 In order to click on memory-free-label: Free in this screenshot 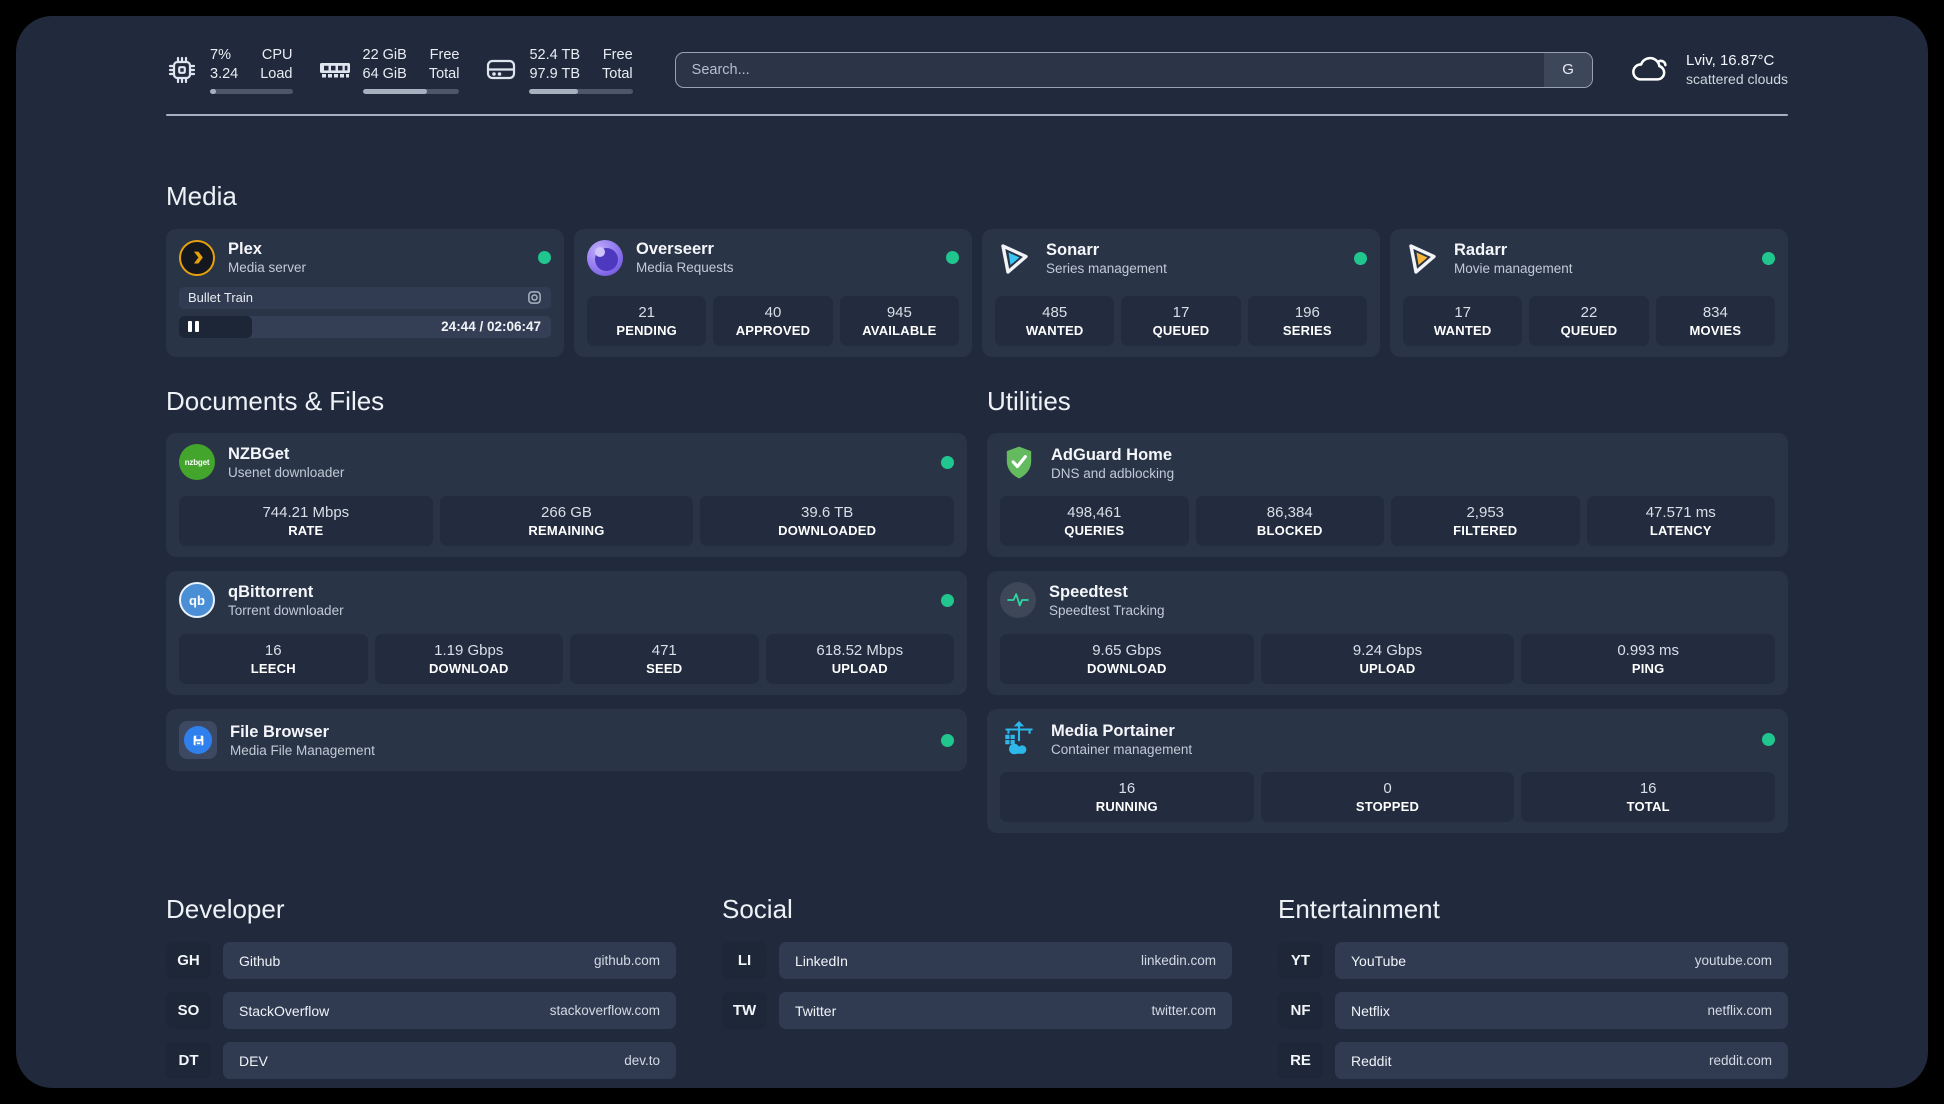, I will do `click(444, 55)`.